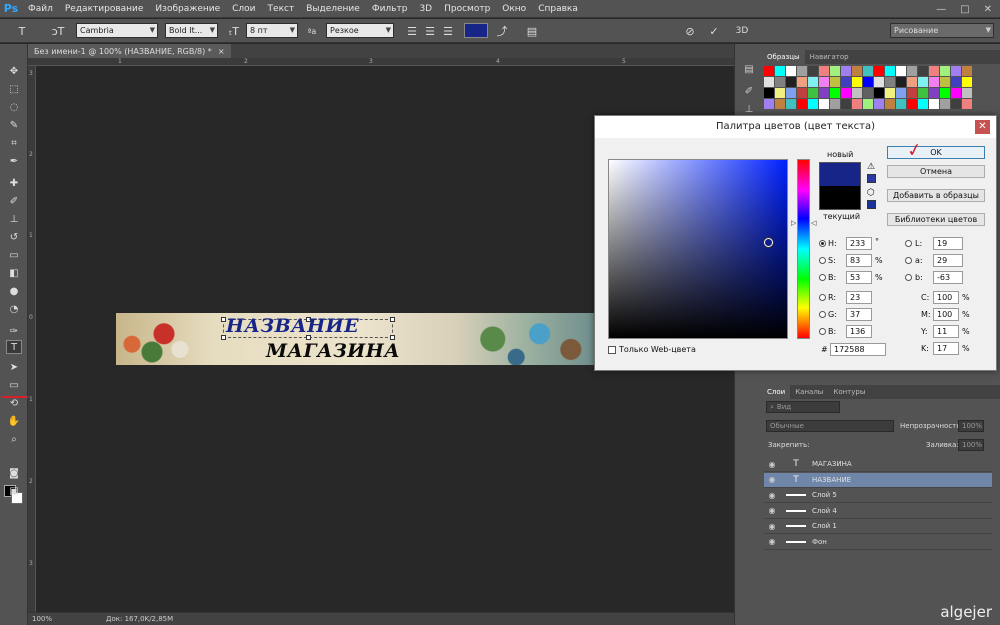 Image resolution: width=1000 pixels, height=625 pixels. What do you see at coordinates (840, 198) in the screenshot?
I see `current-color-swatch` at bounding box center [840, 198].